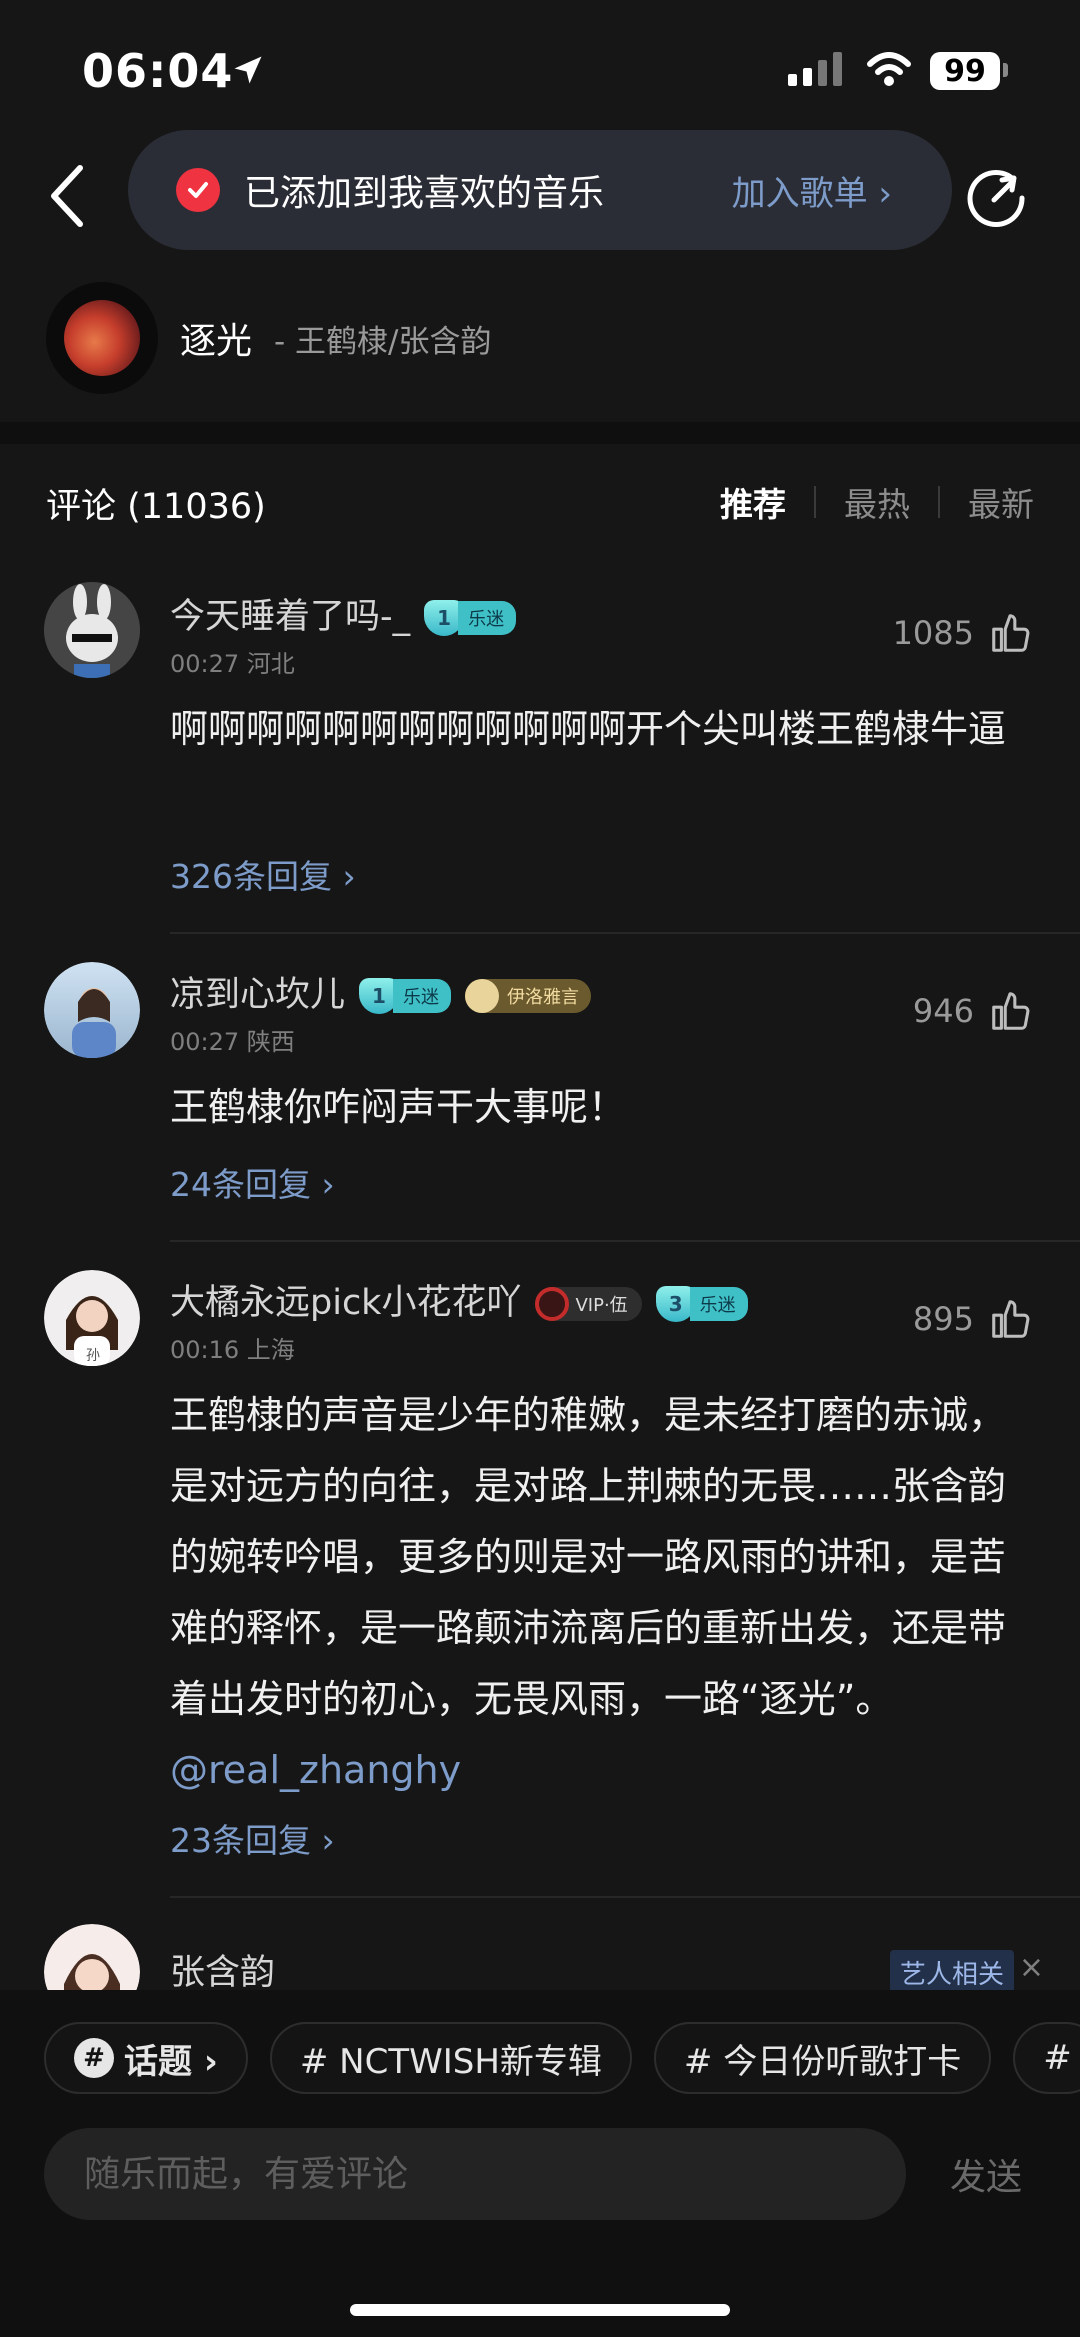 This screenshot has width=1080, height=2337. What do you see at coordinates (943, 1319) in the screenshot?
I see `like-count: 895` at bounding box center [943, 1319].